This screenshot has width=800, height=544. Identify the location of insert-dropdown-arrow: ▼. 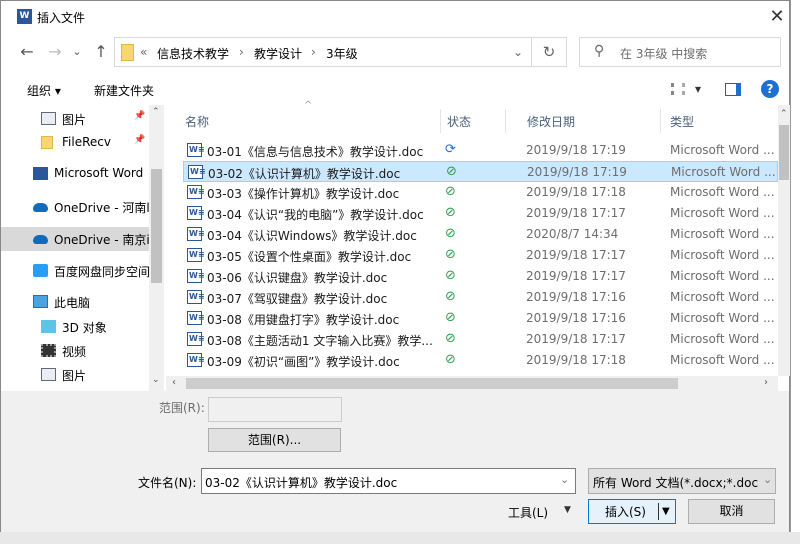
(666, 512).